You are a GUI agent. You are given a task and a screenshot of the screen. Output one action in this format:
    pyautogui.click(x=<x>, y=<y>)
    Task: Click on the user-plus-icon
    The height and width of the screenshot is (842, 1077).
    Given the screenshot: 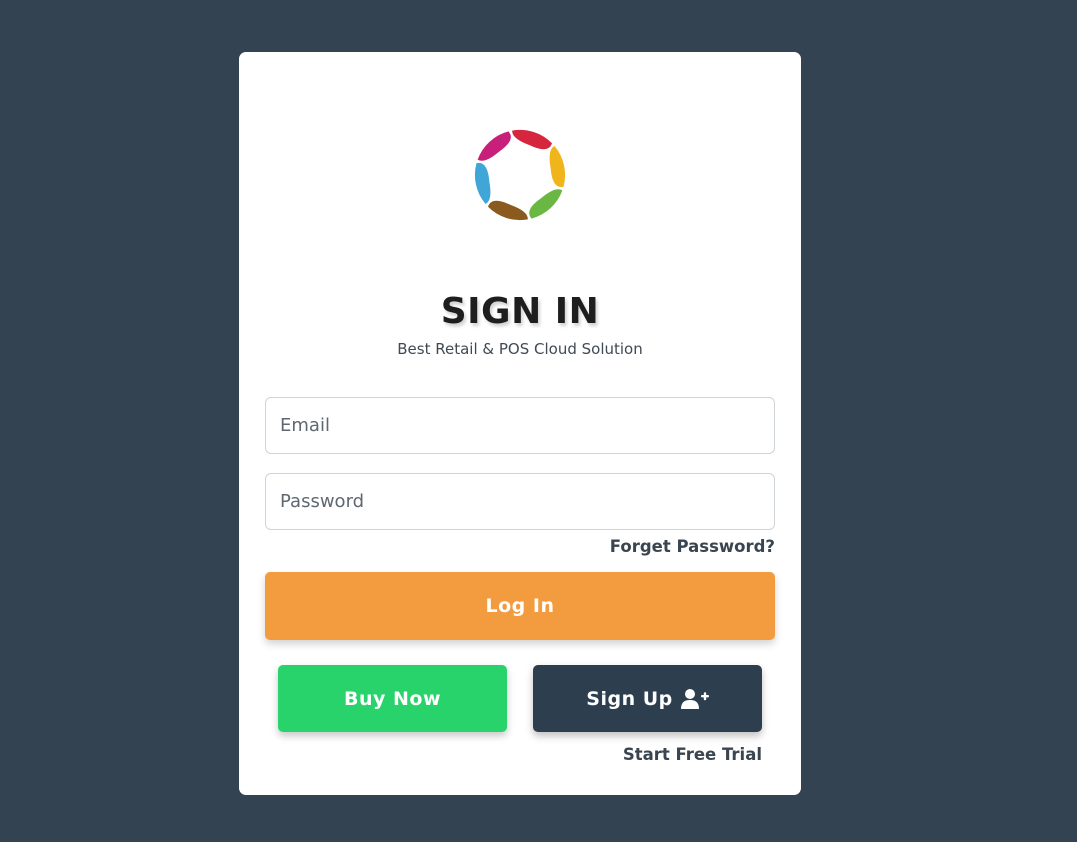 What is the action you would take?
    pyautogui.click(x=694, y=698)
    